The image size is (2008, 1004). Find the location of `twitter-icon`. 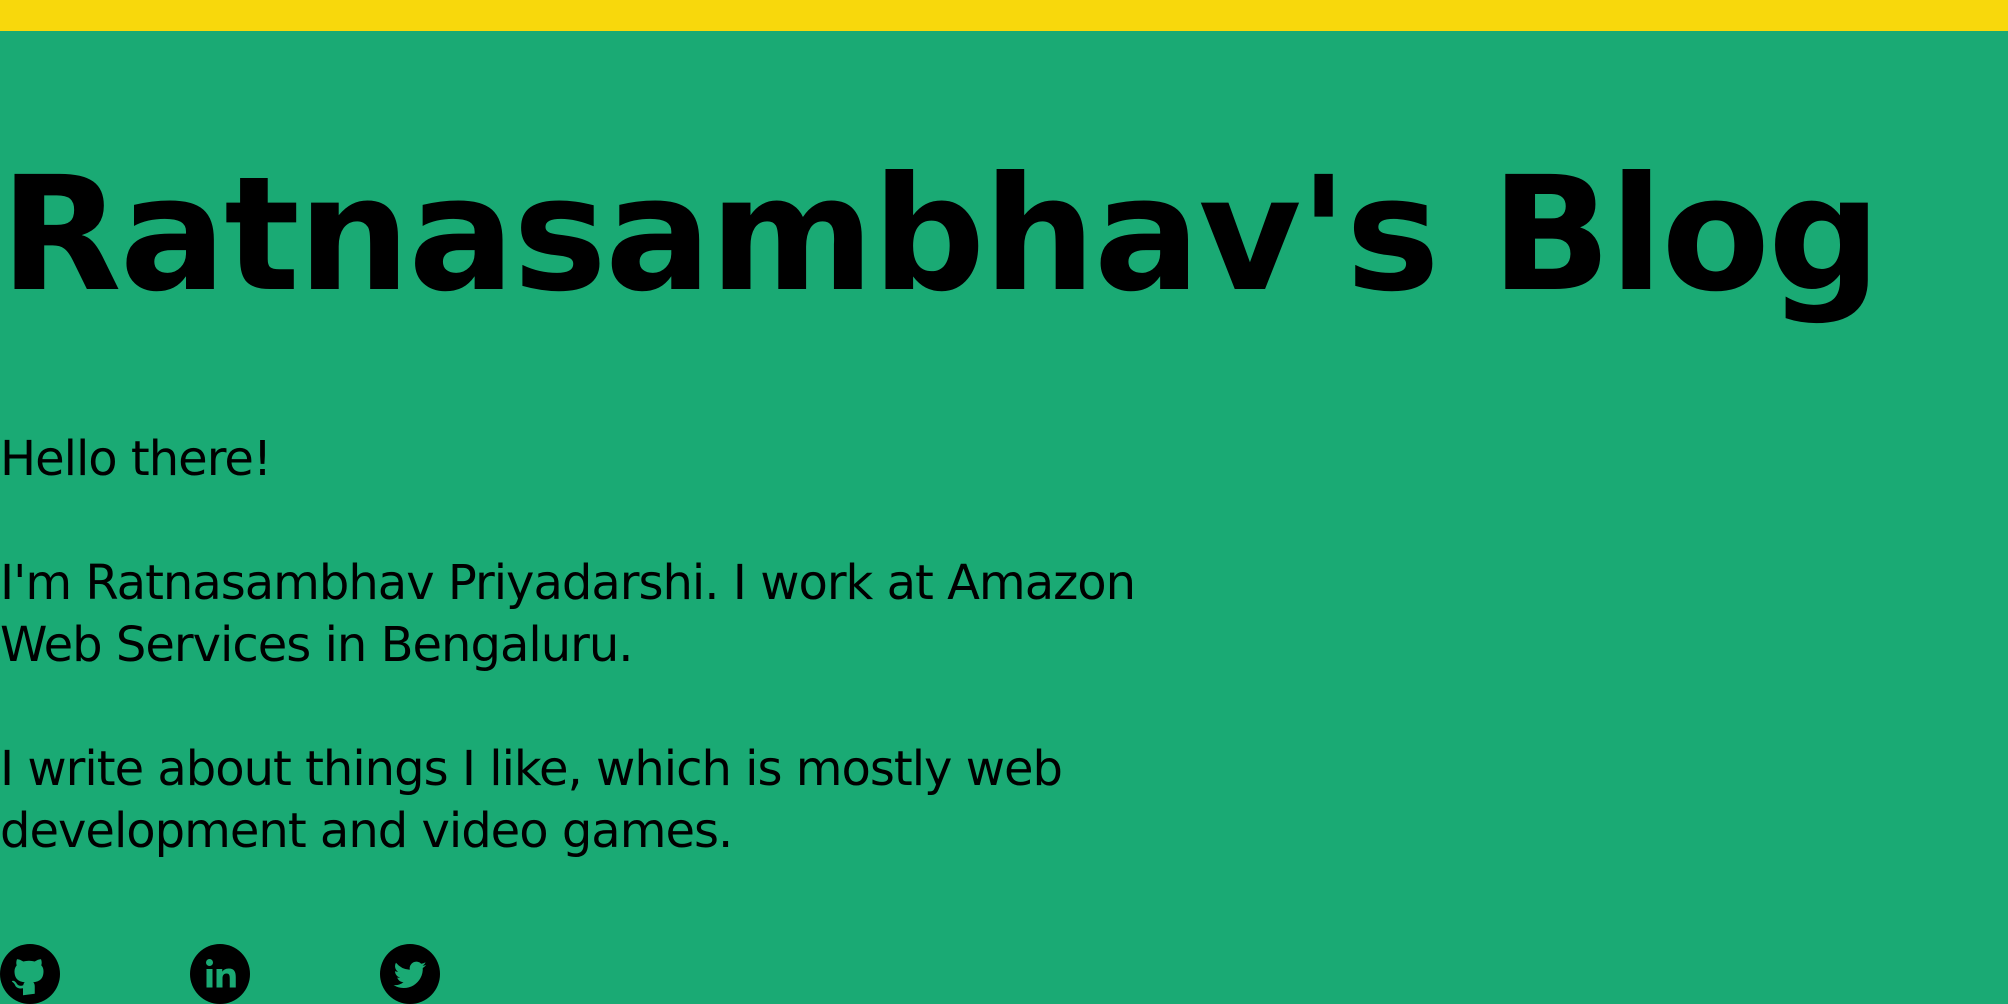

twitter-icon is located at coordinates (410, 974).